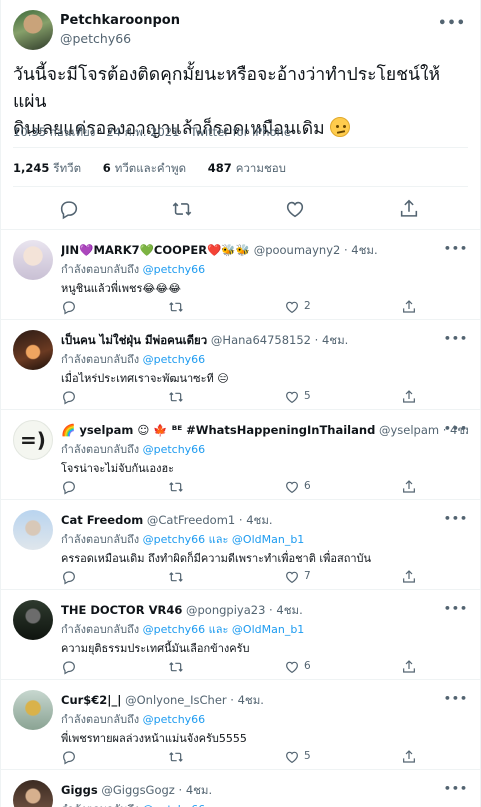  I want to click on tweet-source: Twitter for iPhone, so click(240, 132).